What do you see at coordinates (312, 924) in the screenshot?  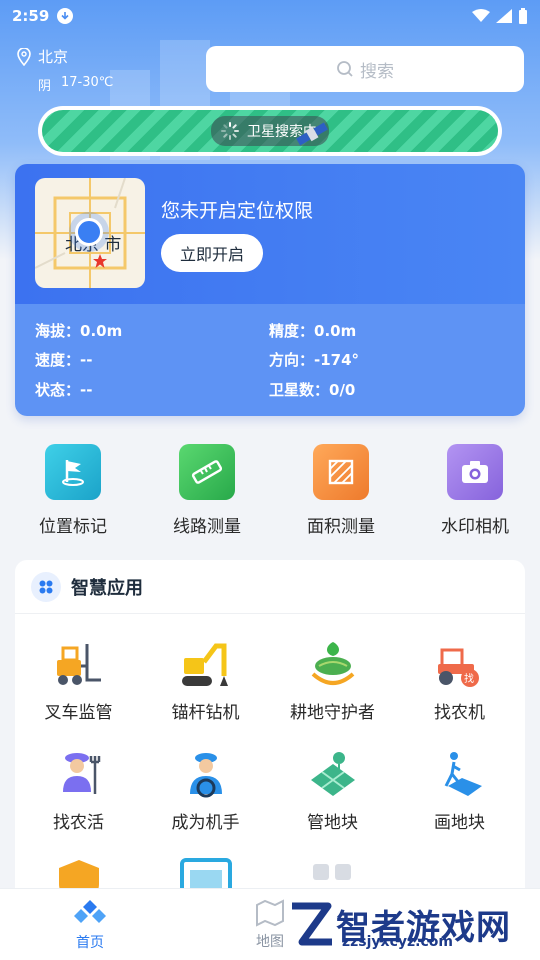 I see `watermark-logo-icon` at bounding box center [312, 924].